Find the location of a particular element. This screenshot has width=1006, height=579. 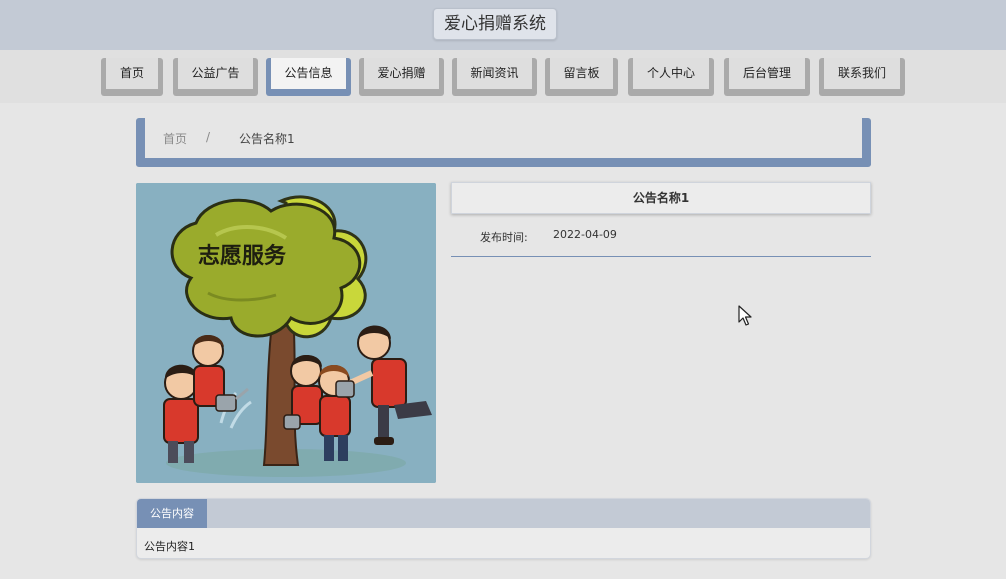

nav-item-label: 爱心捐赠 is located at coordinates (401, 73).